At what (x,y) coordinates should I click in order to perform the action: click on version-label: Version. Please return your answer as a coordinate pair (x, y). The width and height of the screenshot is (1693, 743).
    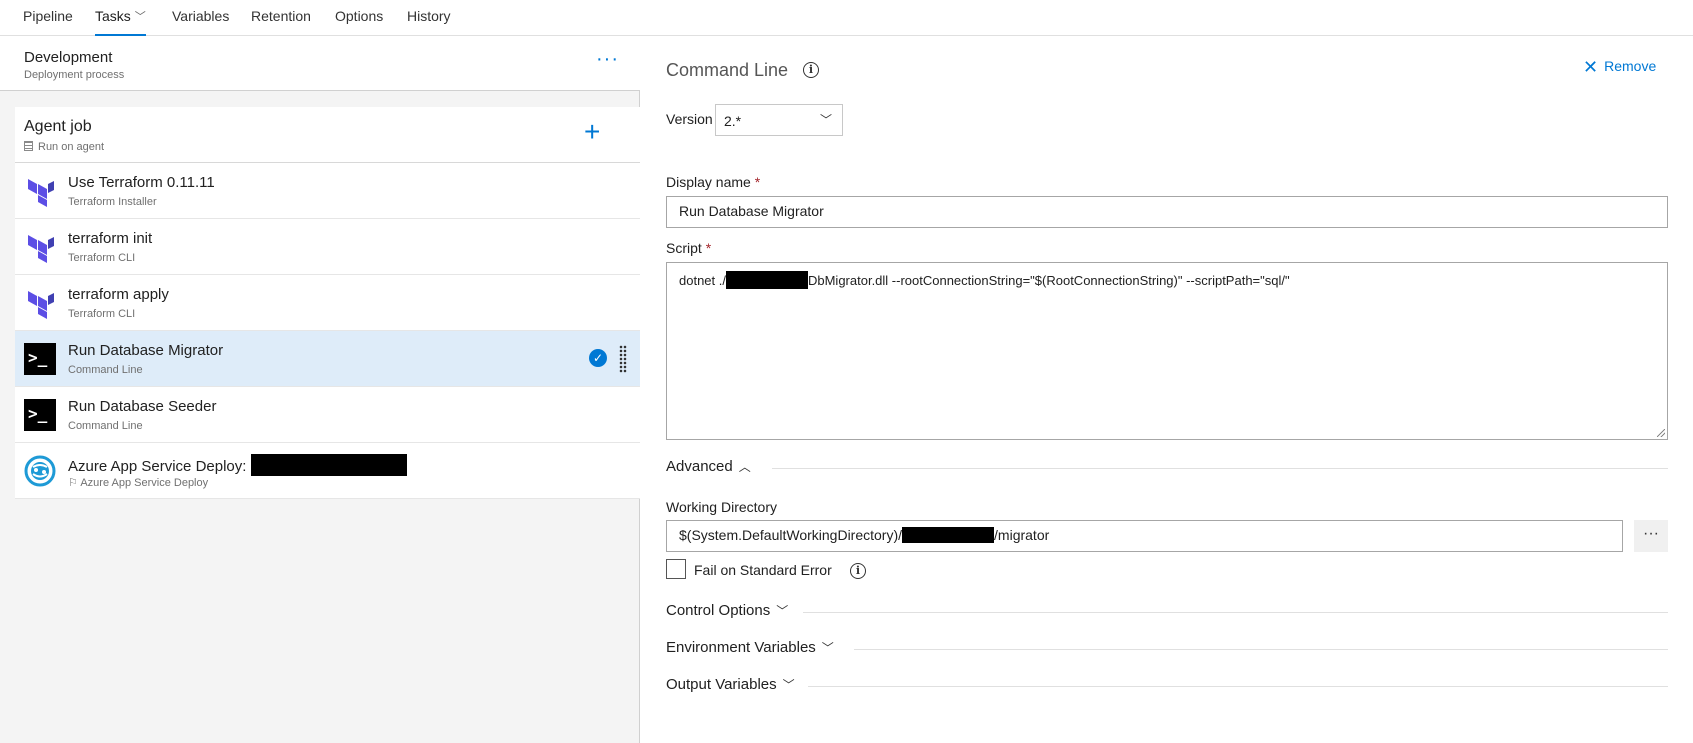
    Looking at the image, I should click on (689, 119).